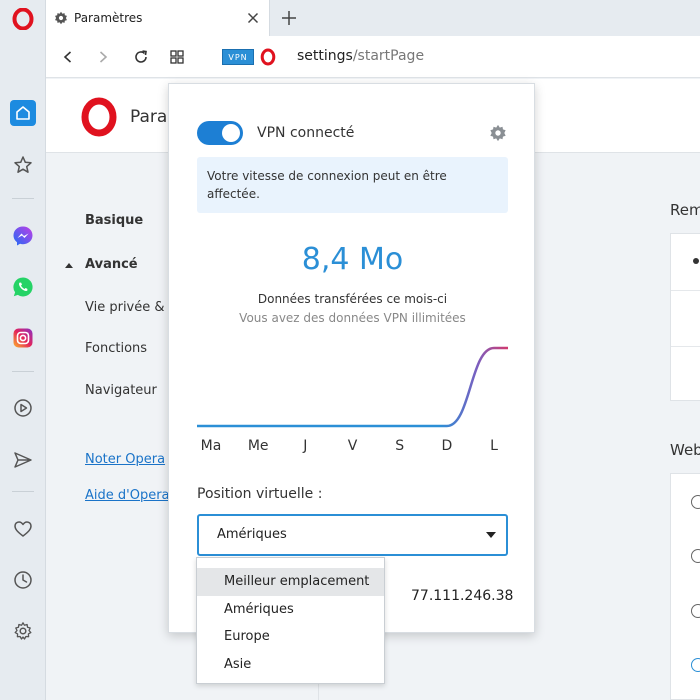 This screenshot has height=700, width=700. What do you see at coordinates (304, 446) in the screenshot?
I see `chart-x-tick-label: J` at bounding box center [304, 446].